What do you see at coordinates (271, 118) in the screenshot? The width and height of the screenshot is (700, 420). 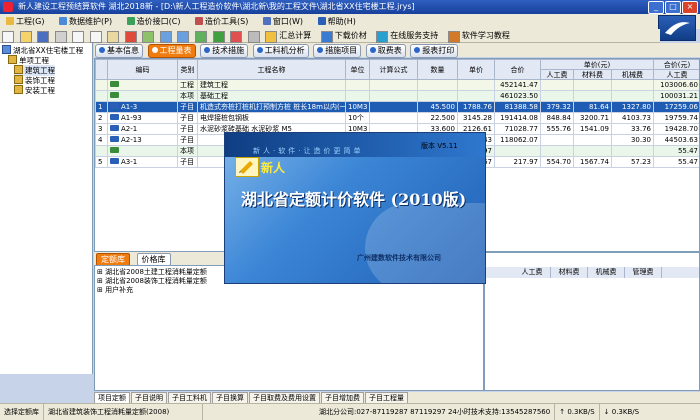 I see `cell-name: 电焊接桩包钢板` at bounding box center [271, 118].